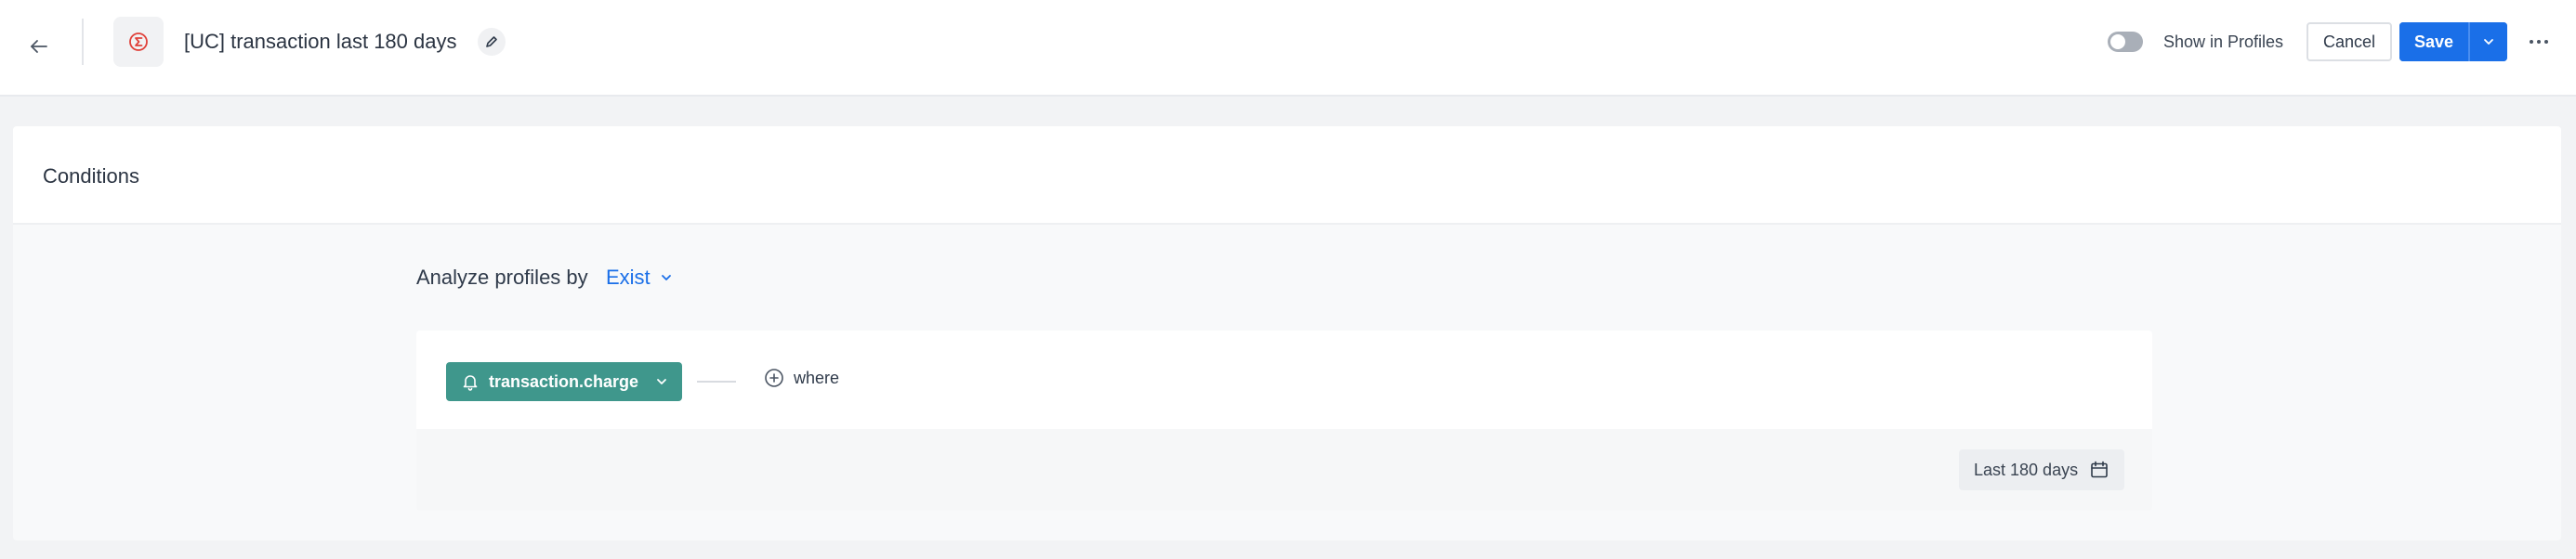 This screenshot has width=2576, height=559. What do you see at coordinates (320, 41) in the screenshot?
I see `page-title: [UC] transaction last 180 days` at bounding box center [320, 41].